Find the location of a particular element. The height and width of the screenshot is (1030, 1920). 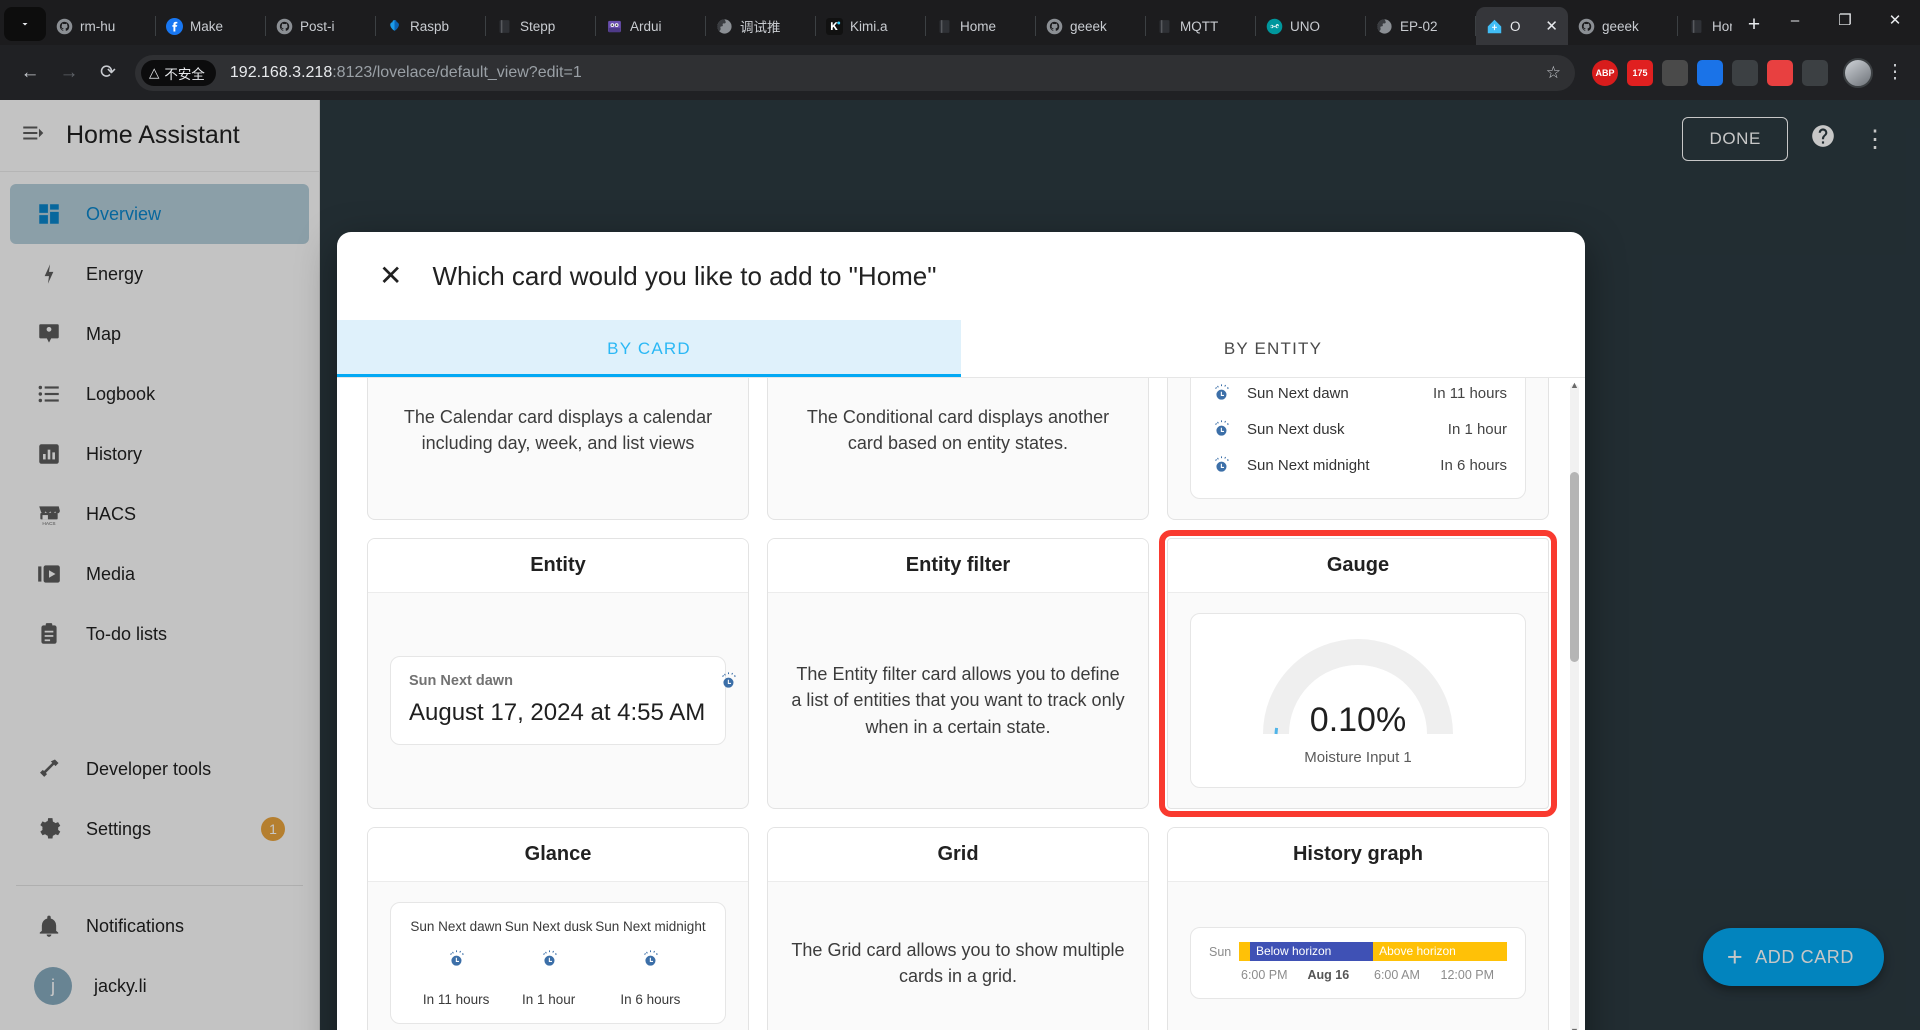

glance-item: Sun Next midnight In 6 hours is located at coordinates (650, 963).